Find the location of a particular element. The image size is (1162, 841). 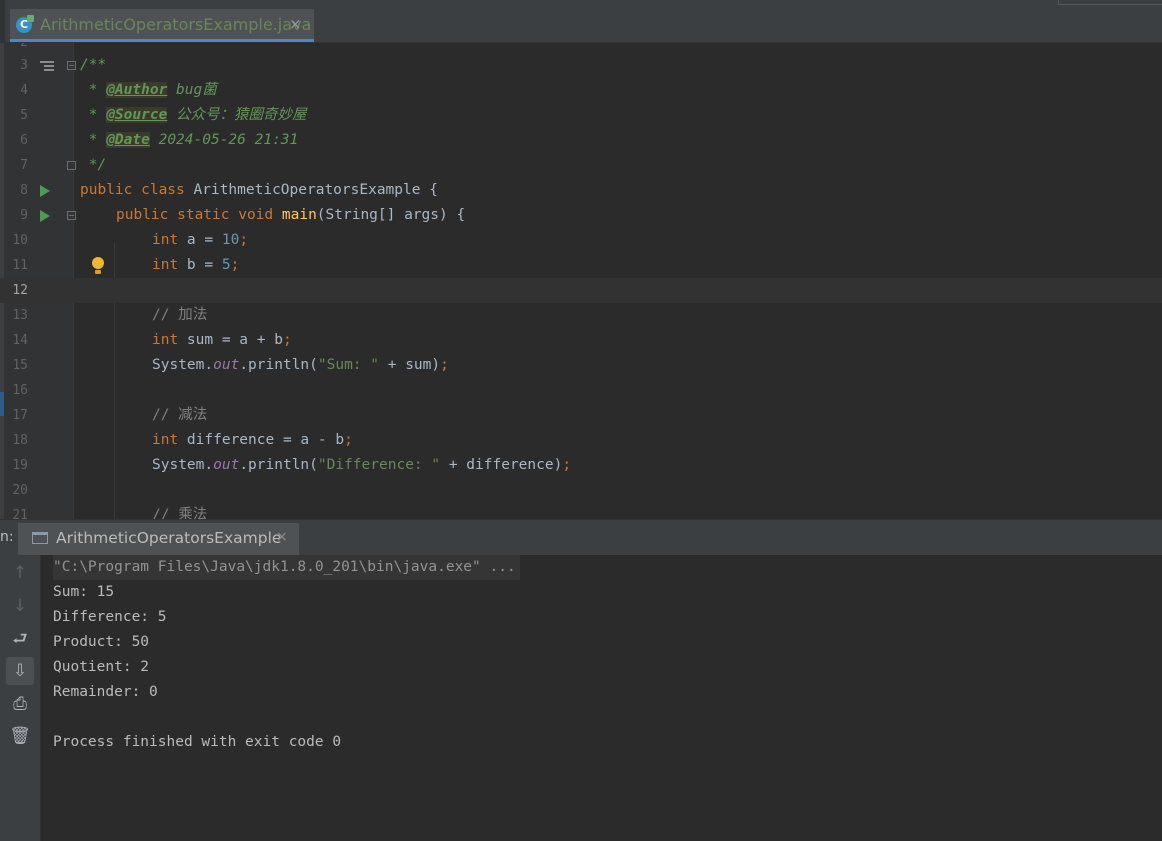

code-line: 6 * @Date 2024-05-26 21:31 is located at coordinates (581, 140).